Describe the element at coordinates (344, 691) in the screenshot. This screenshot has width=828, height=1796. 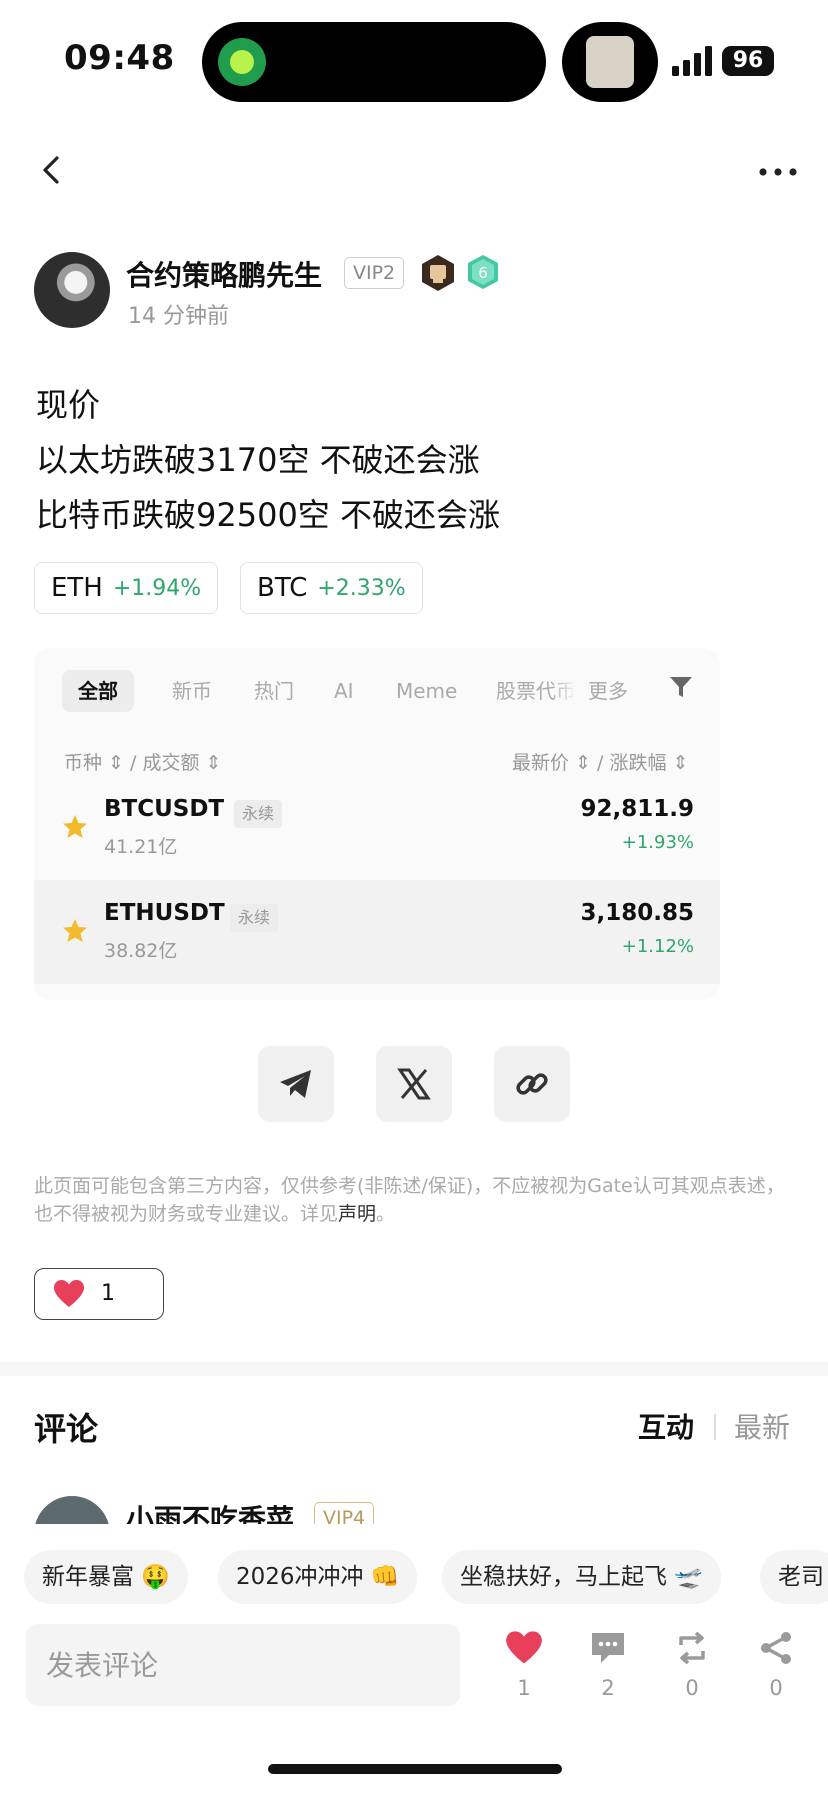
I see `tab-ai: AI` at that location.